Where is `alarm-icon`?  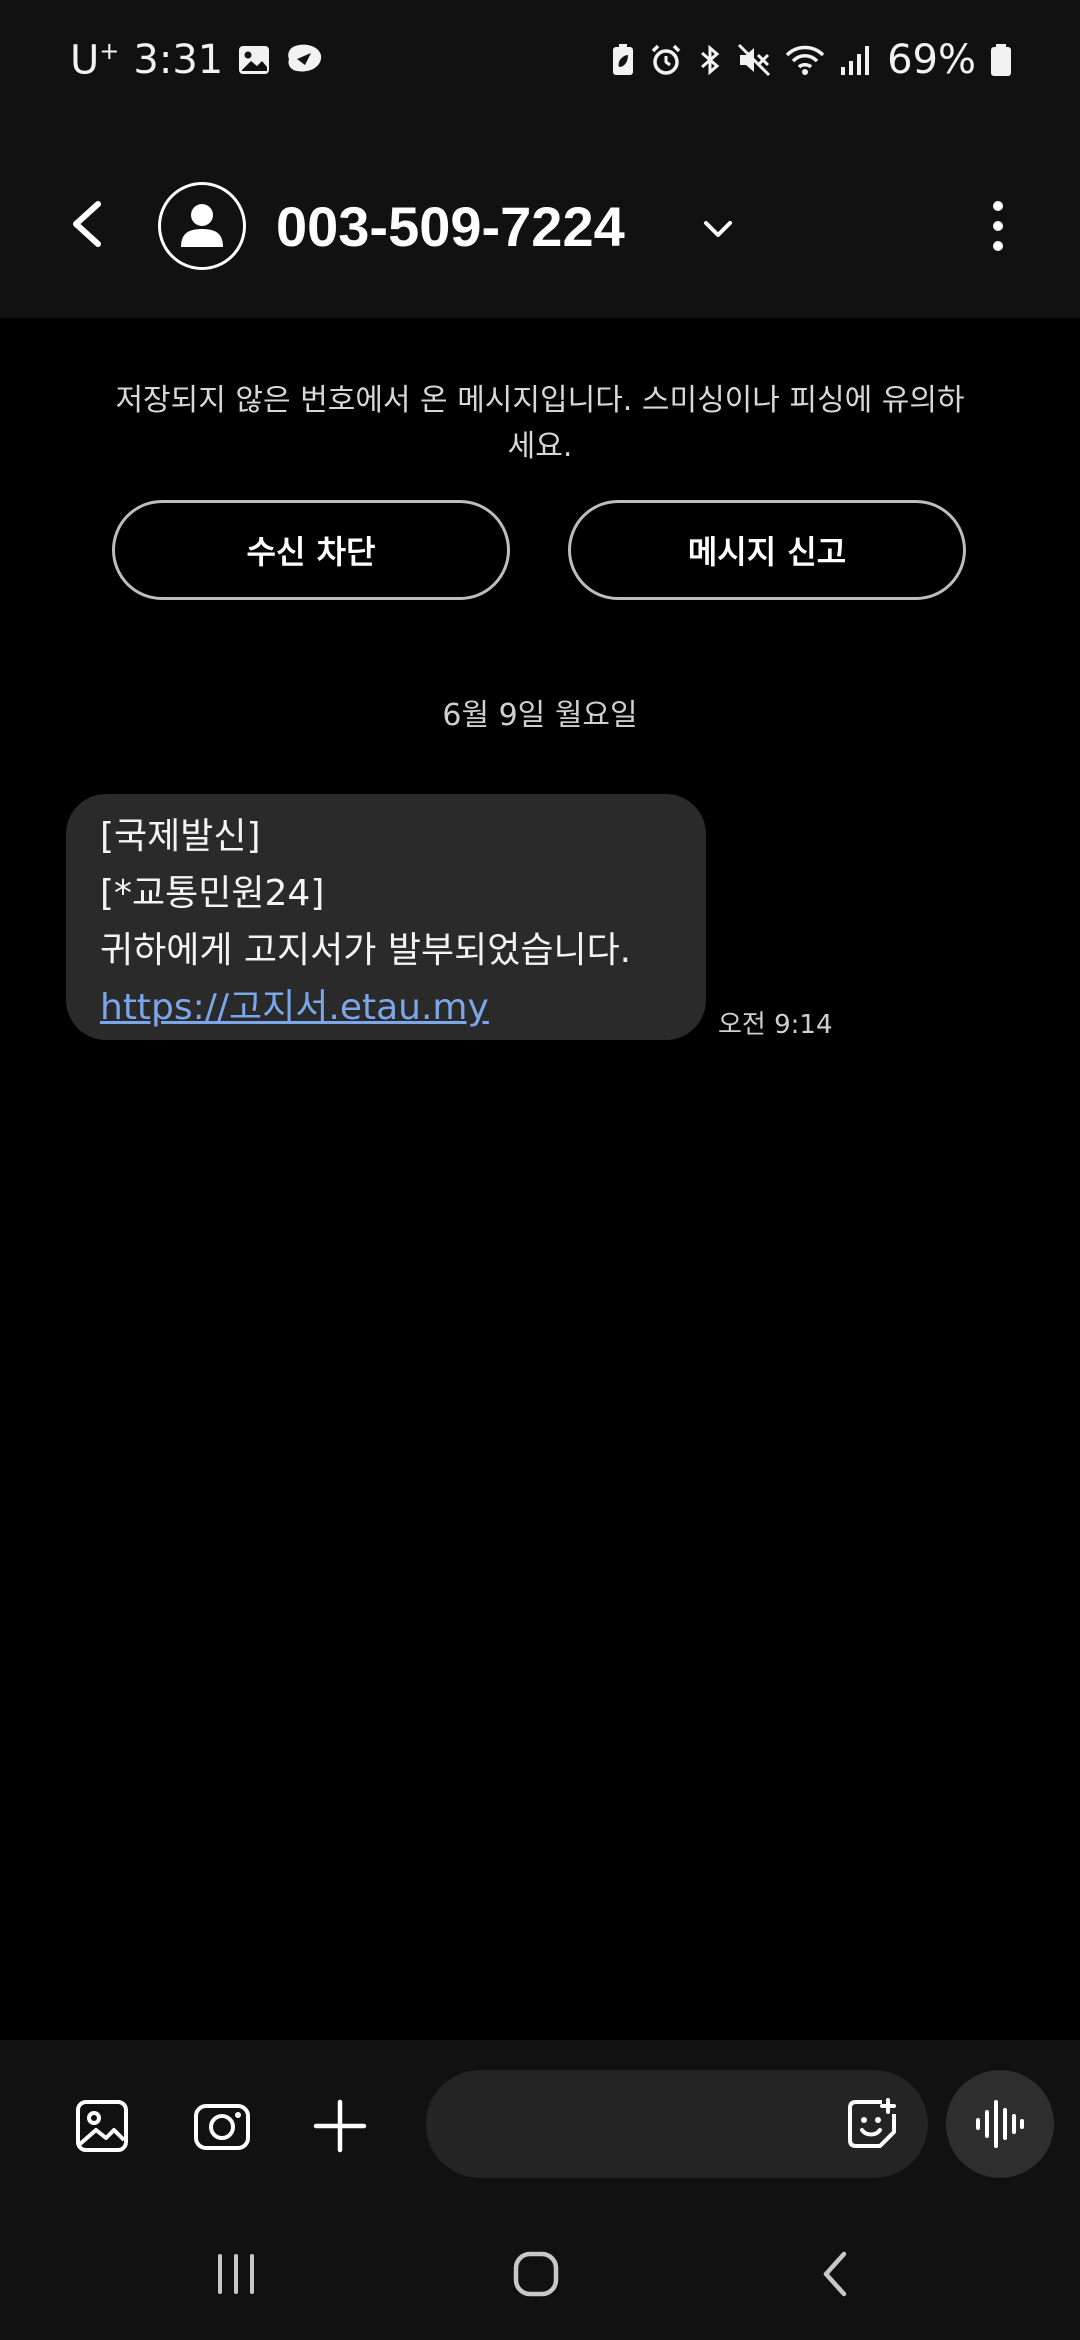 alarm-icon is located at coordinates (666, 60).